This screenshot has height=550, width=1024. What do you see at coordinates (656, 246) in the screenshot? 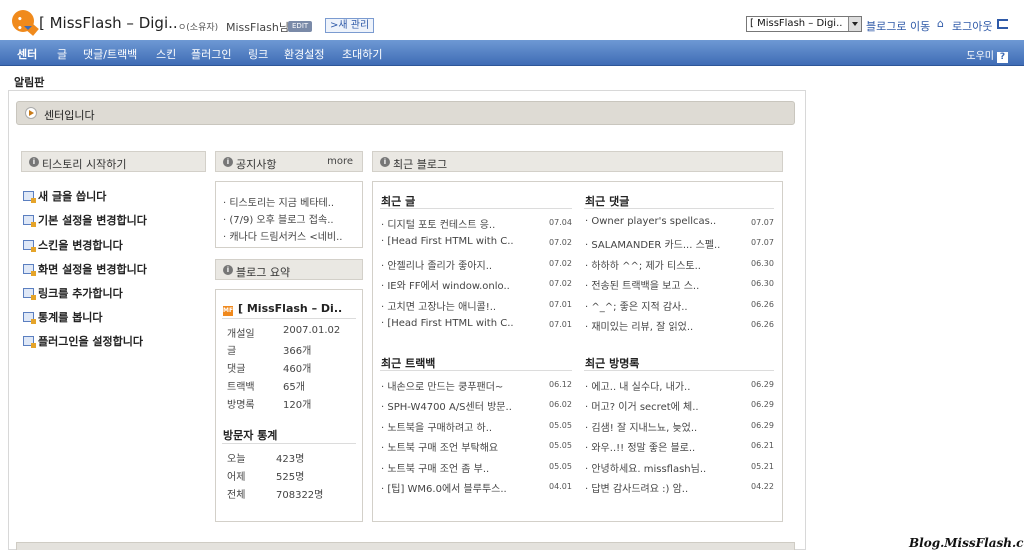
I see `recent-comment-item-text: SALAMANDER 카드... 스펠..` at bounding box center [656, 246].